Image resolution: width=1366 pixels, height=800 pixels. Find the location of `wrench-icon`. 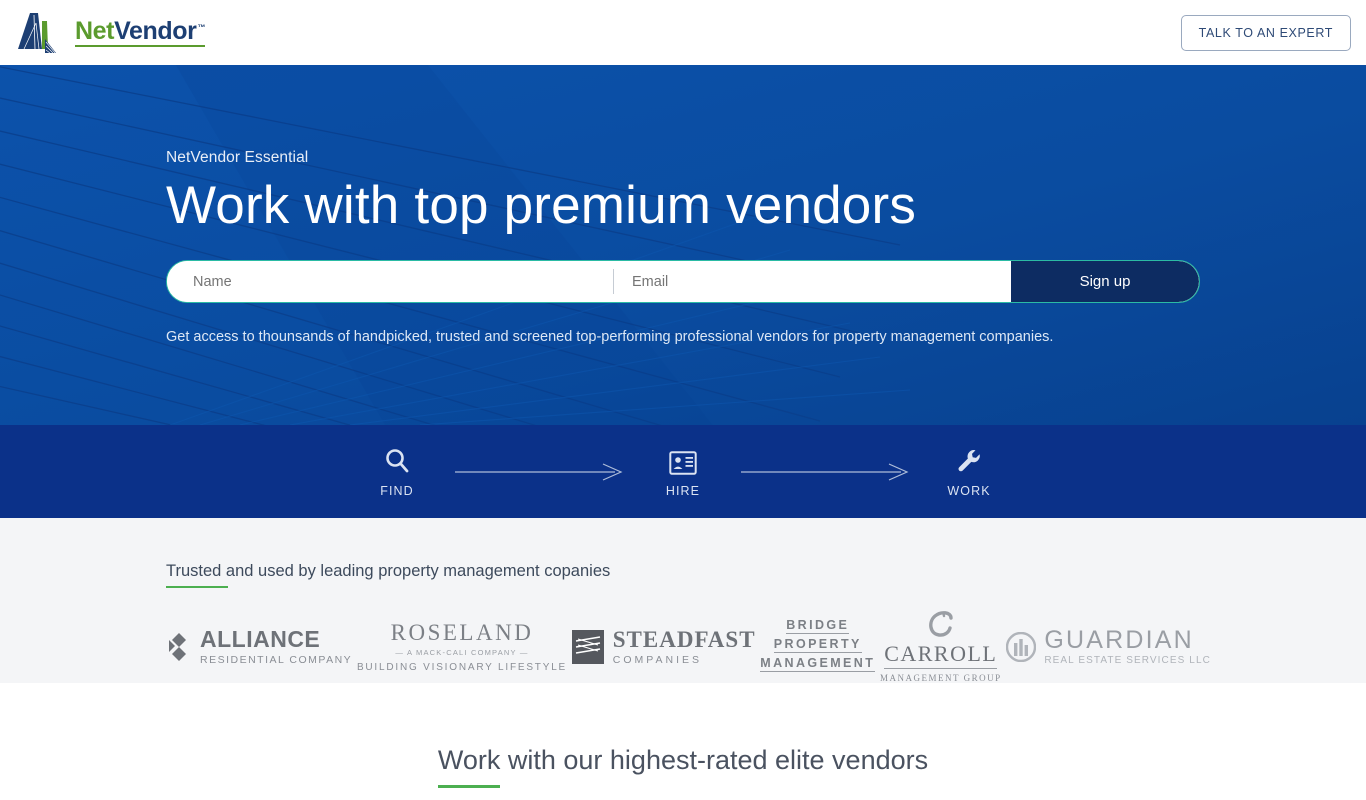

wrench-icon is located at coordinates (969, 460).